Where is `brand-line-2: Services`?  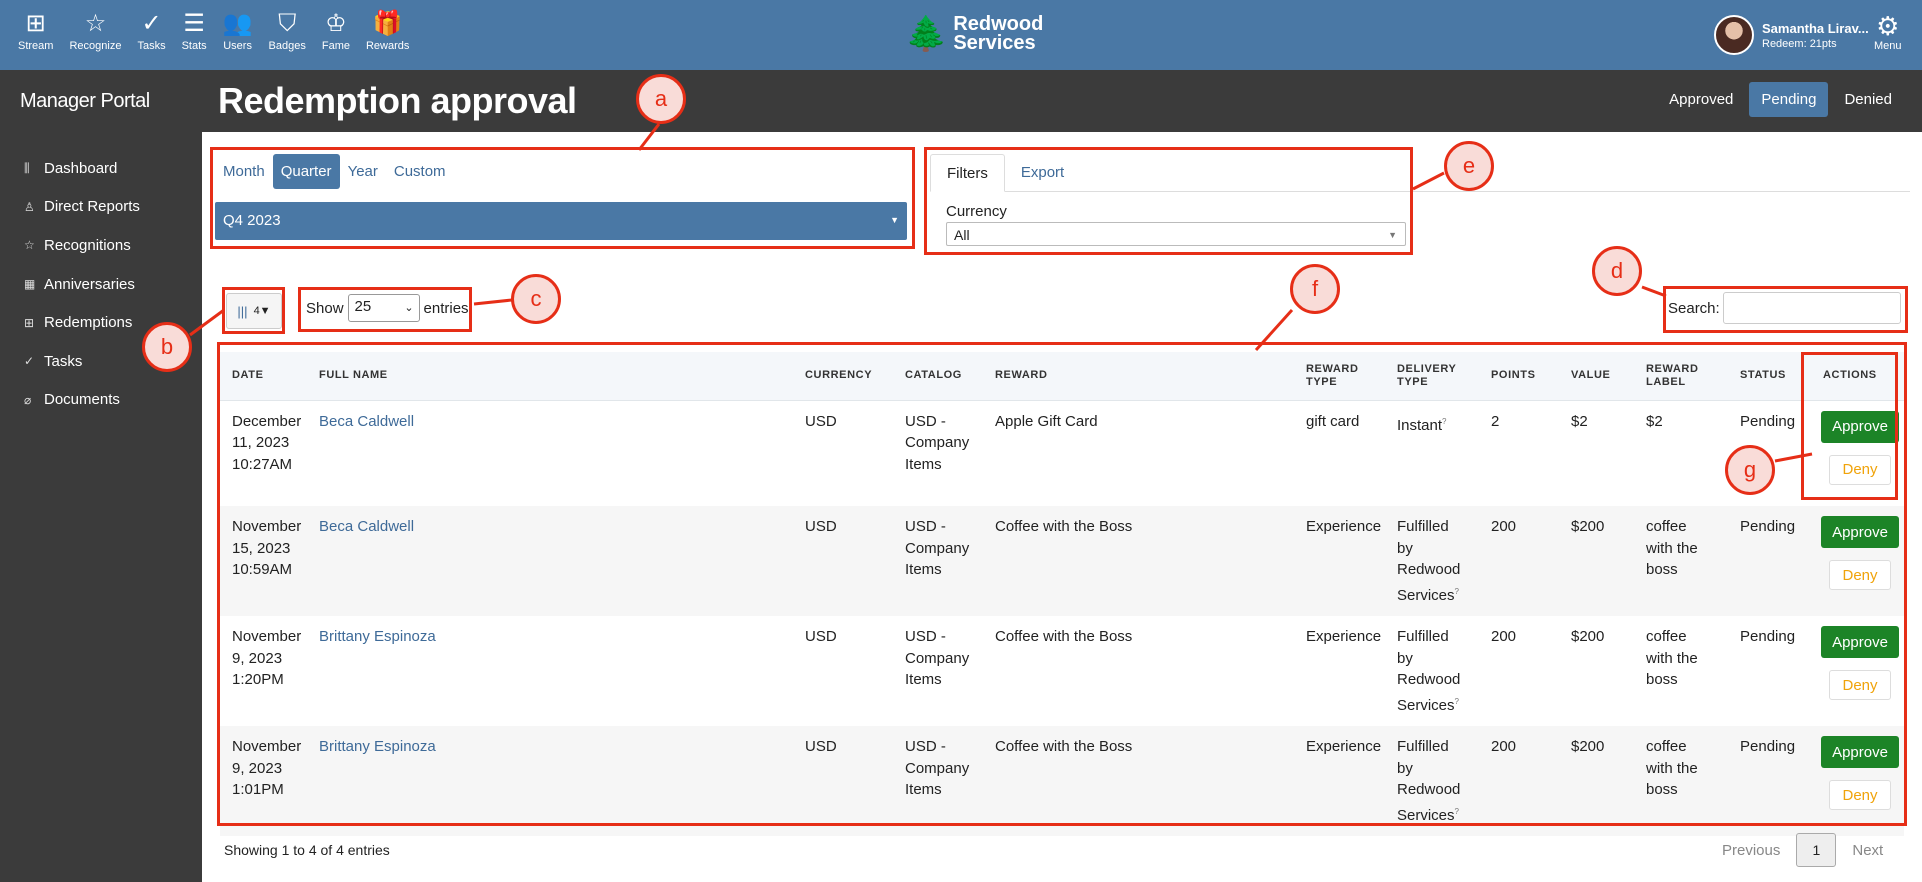
brand-line-2: Services is located at coordinates (994, 43).